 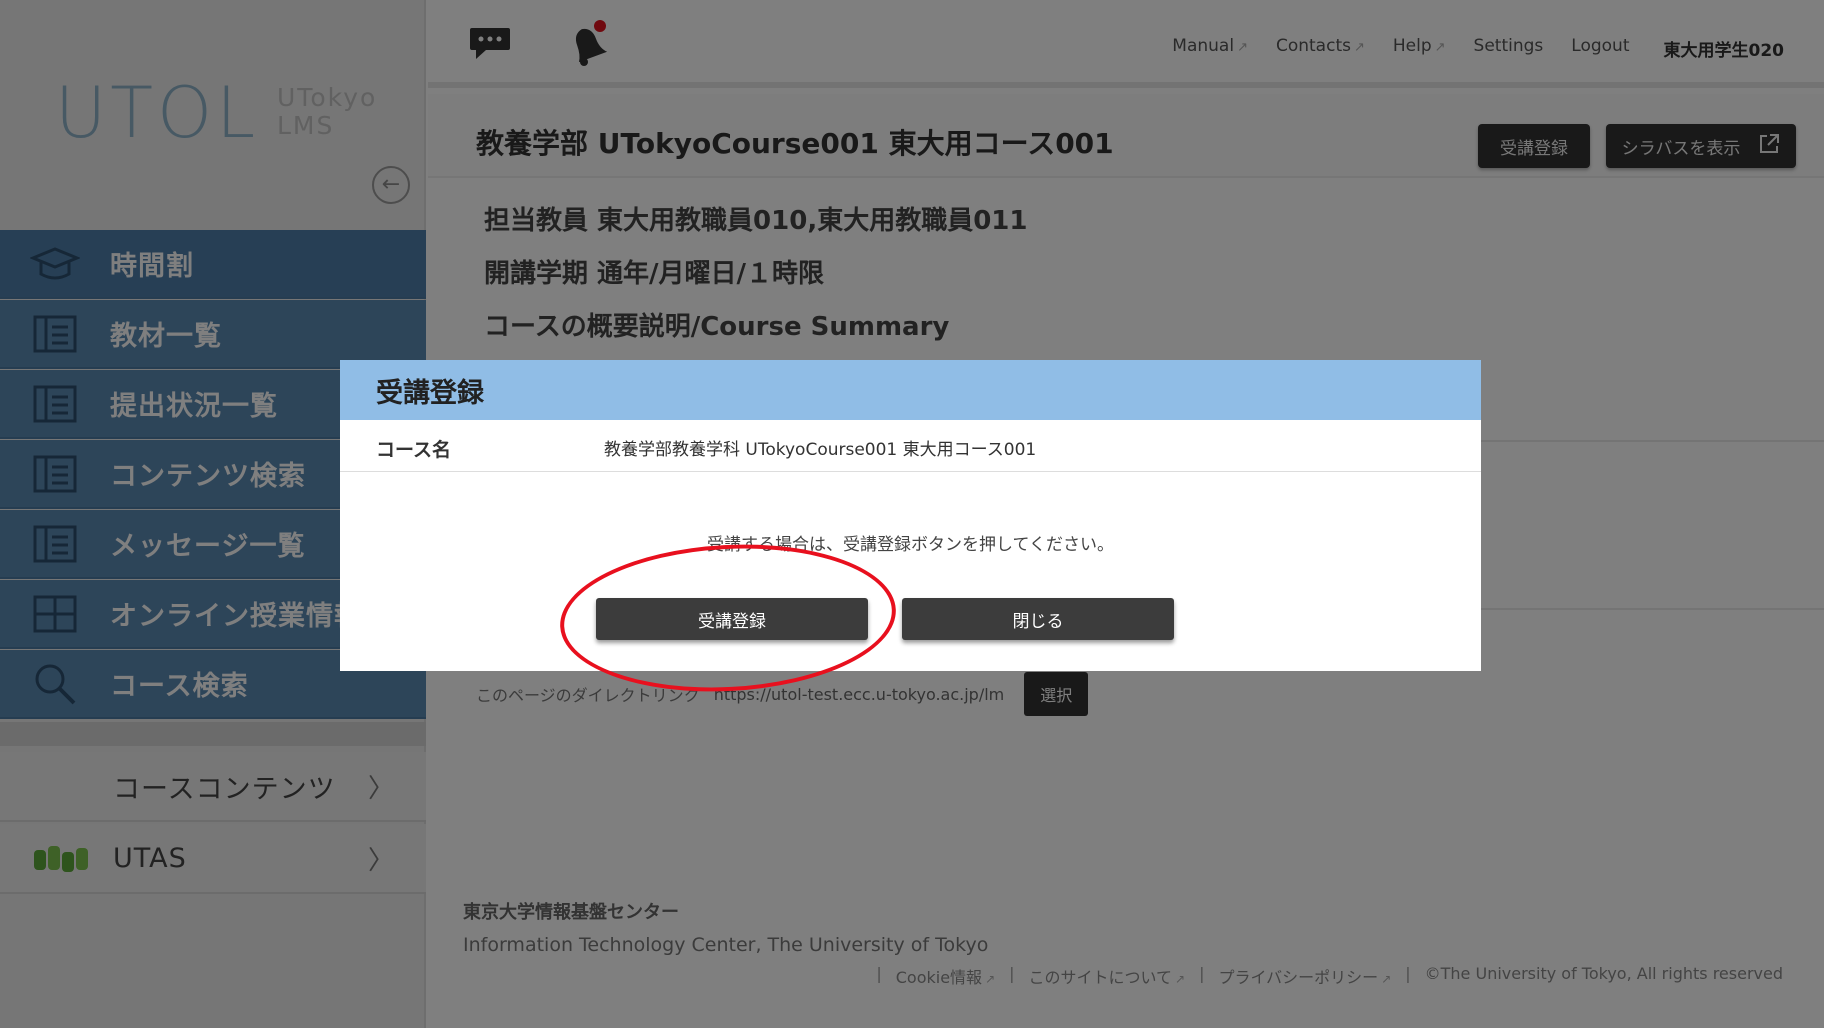 What do you see at coordinates (430, 393) in the screenshot?
I see `dialog-title: 受講登録` at bounding box center [430, 393].